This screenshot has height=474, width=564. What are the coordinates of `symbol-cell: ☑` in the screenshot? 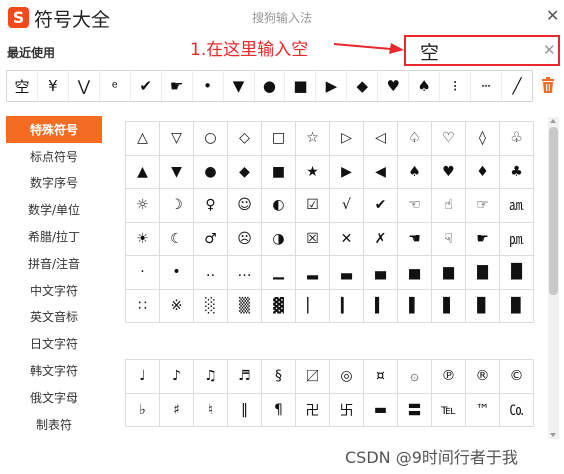 It's located at (313, 206).